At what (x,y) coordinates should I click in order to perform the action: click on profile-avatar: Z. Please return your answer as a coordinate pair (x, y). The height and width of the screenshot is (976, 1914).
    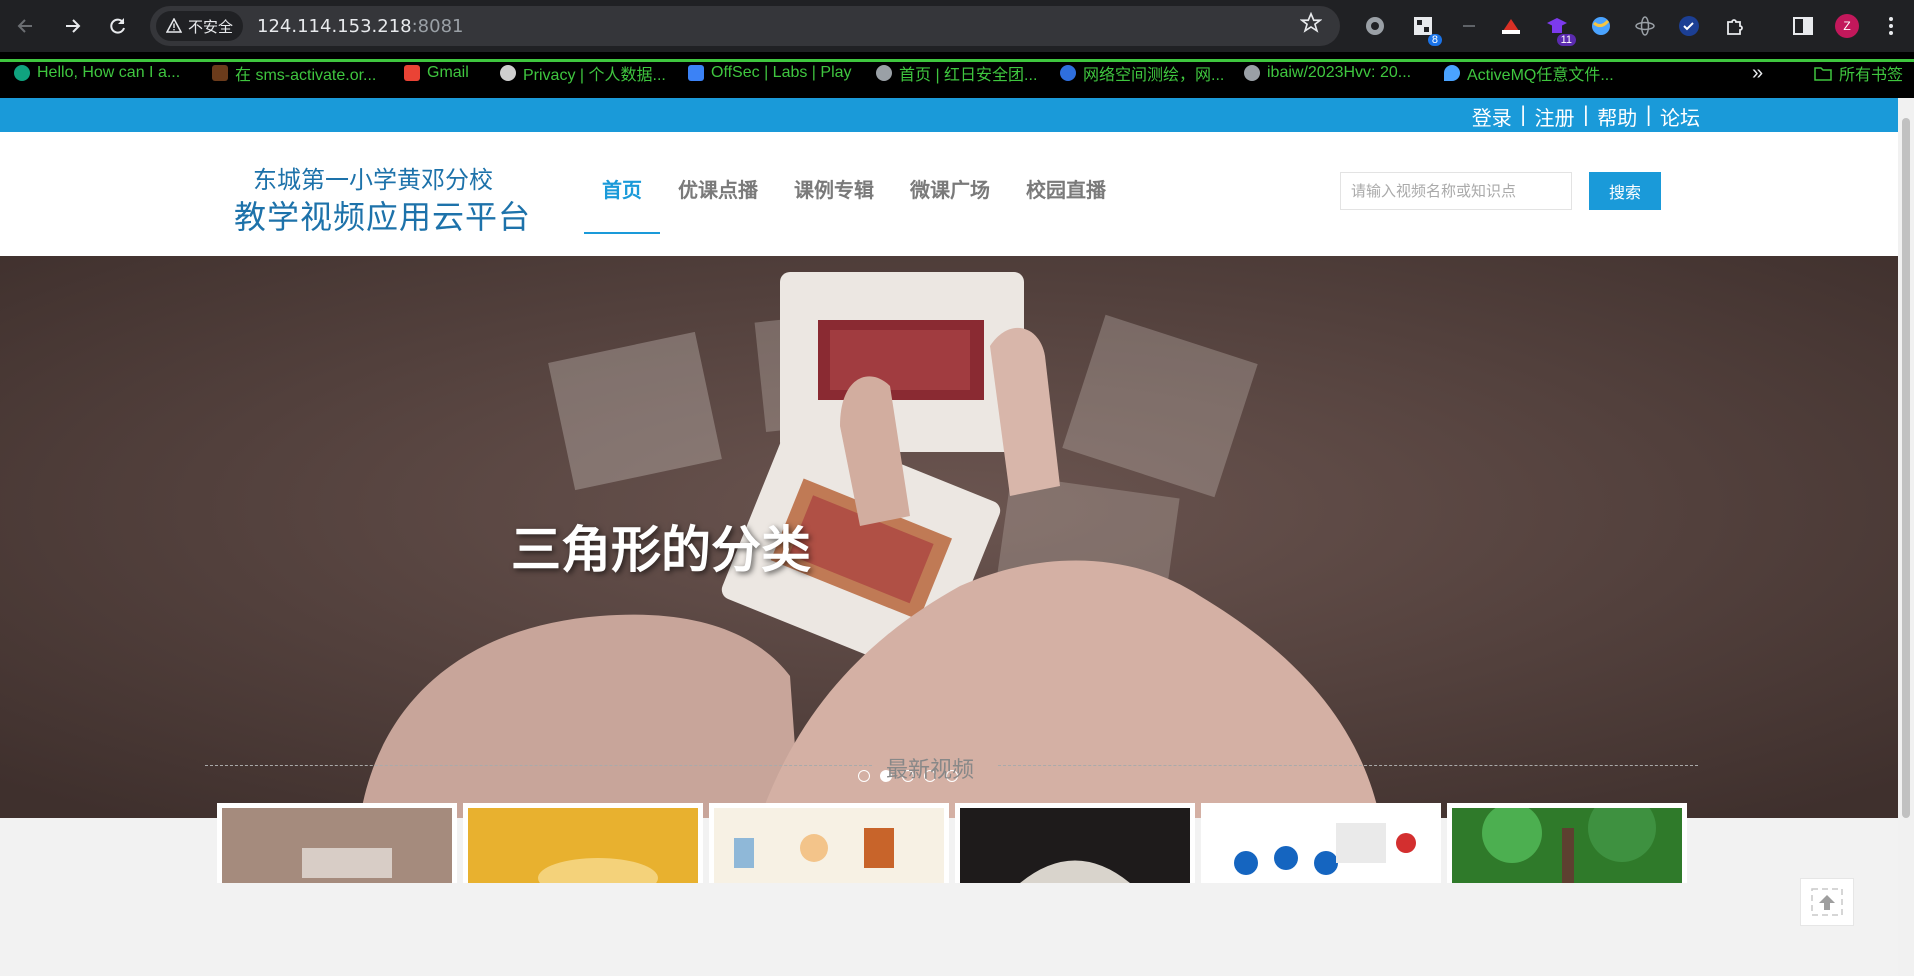
    Looking at the image, I should click on (1847, 26).